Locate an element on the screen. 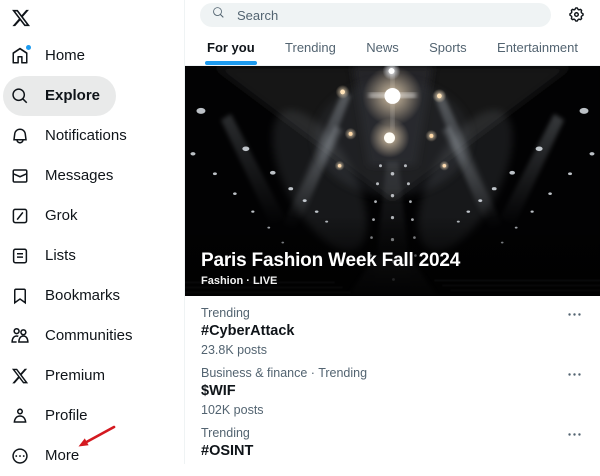 The width and height of the screenshot is (600, 476). search-bar is located at coordinates (375, 15).